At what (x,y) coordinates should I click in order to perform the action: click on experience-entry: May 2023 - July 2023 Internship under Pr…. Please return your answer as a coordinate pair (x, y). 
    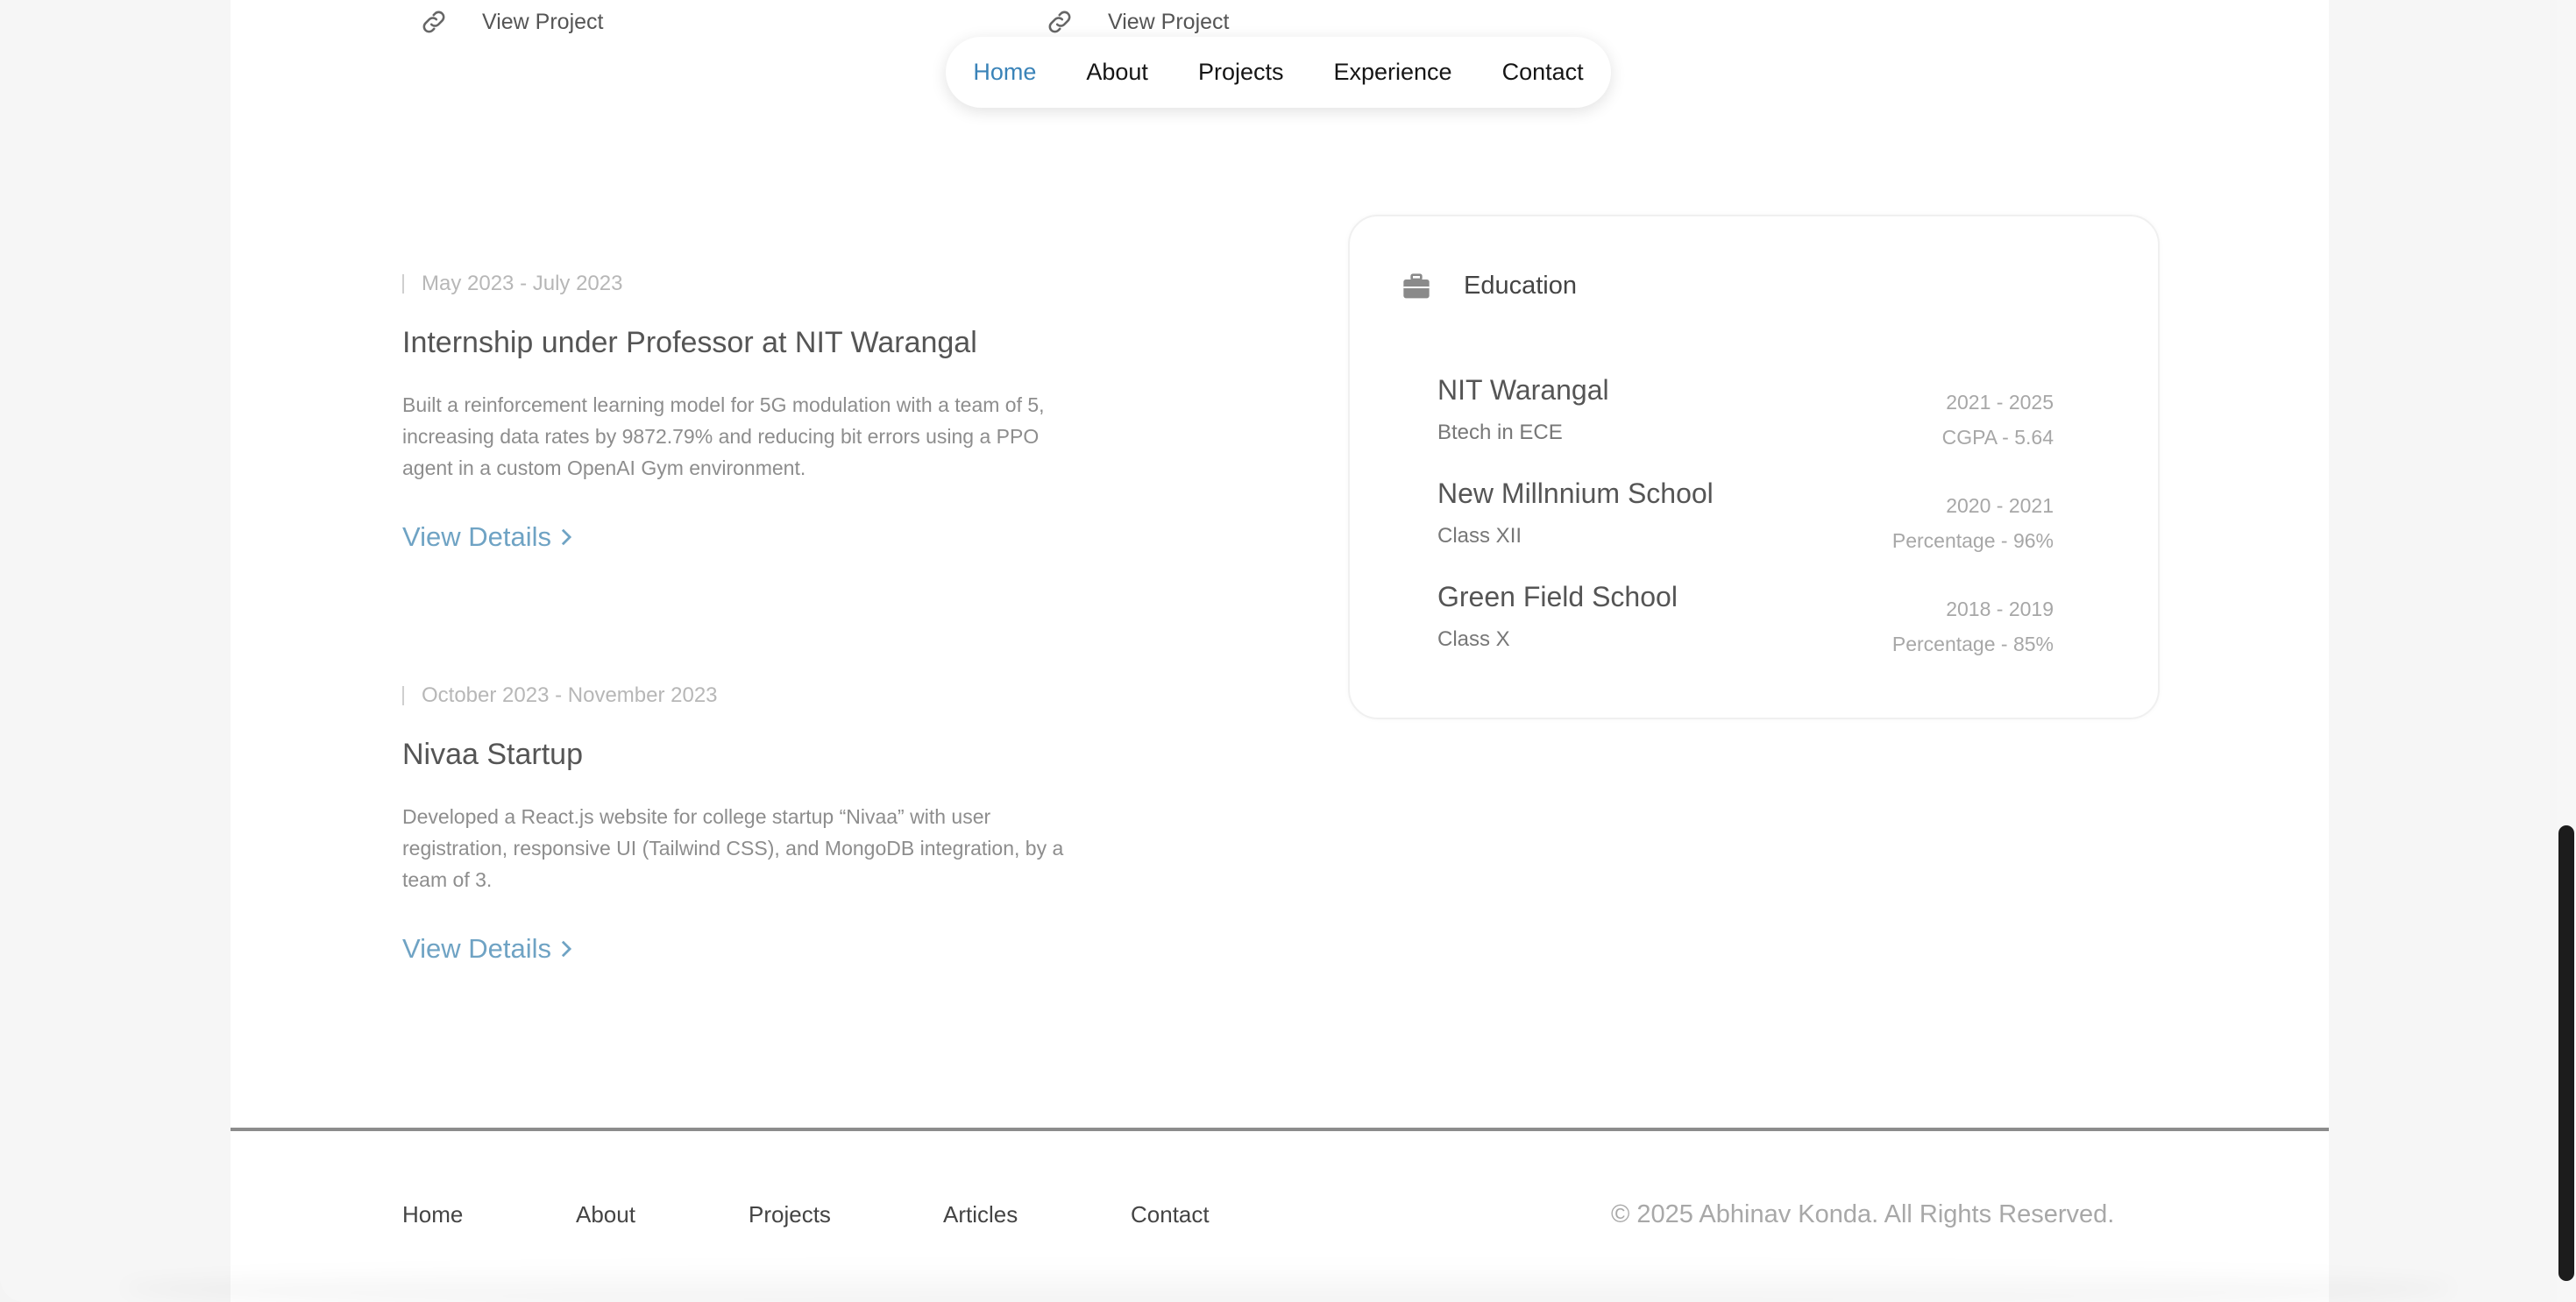
    Looking at the image, I should click on (744, 412).